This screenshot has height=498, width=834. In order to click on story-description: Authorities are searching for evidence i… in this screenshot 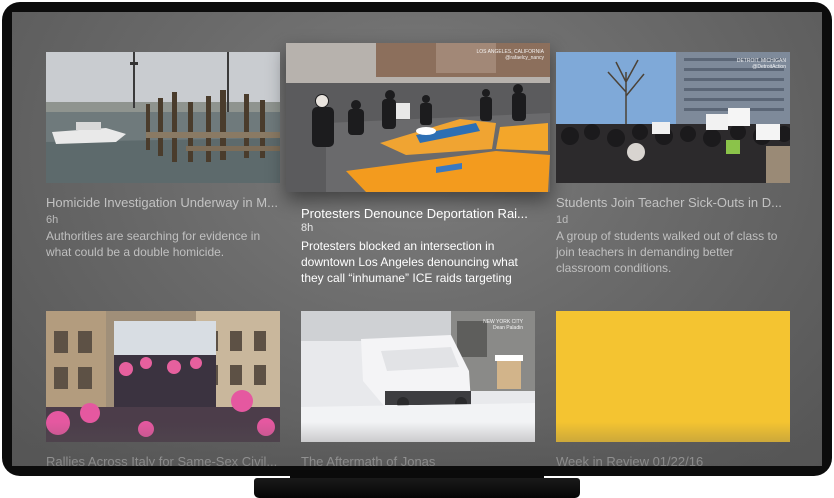, I will do `click(153, 244)`.